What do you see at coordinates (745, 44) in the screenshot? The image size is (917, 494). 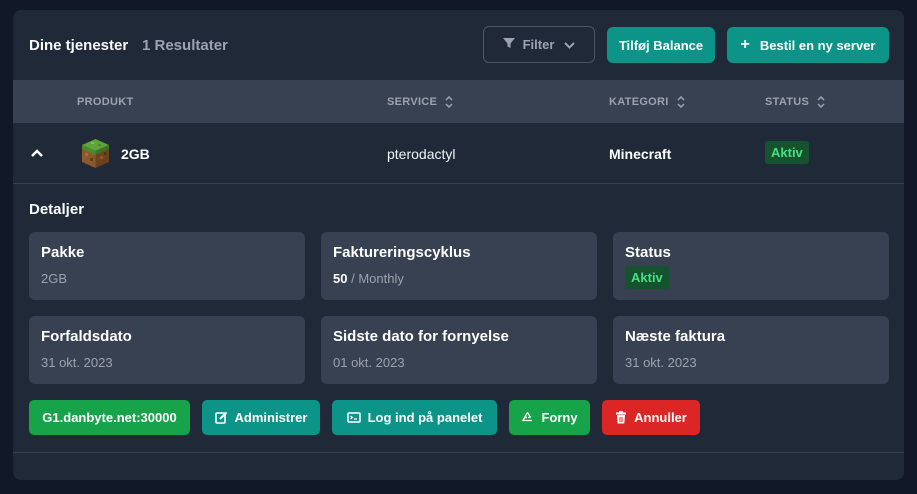 I see `plus-icon: +` at bounding box center [745, 44].